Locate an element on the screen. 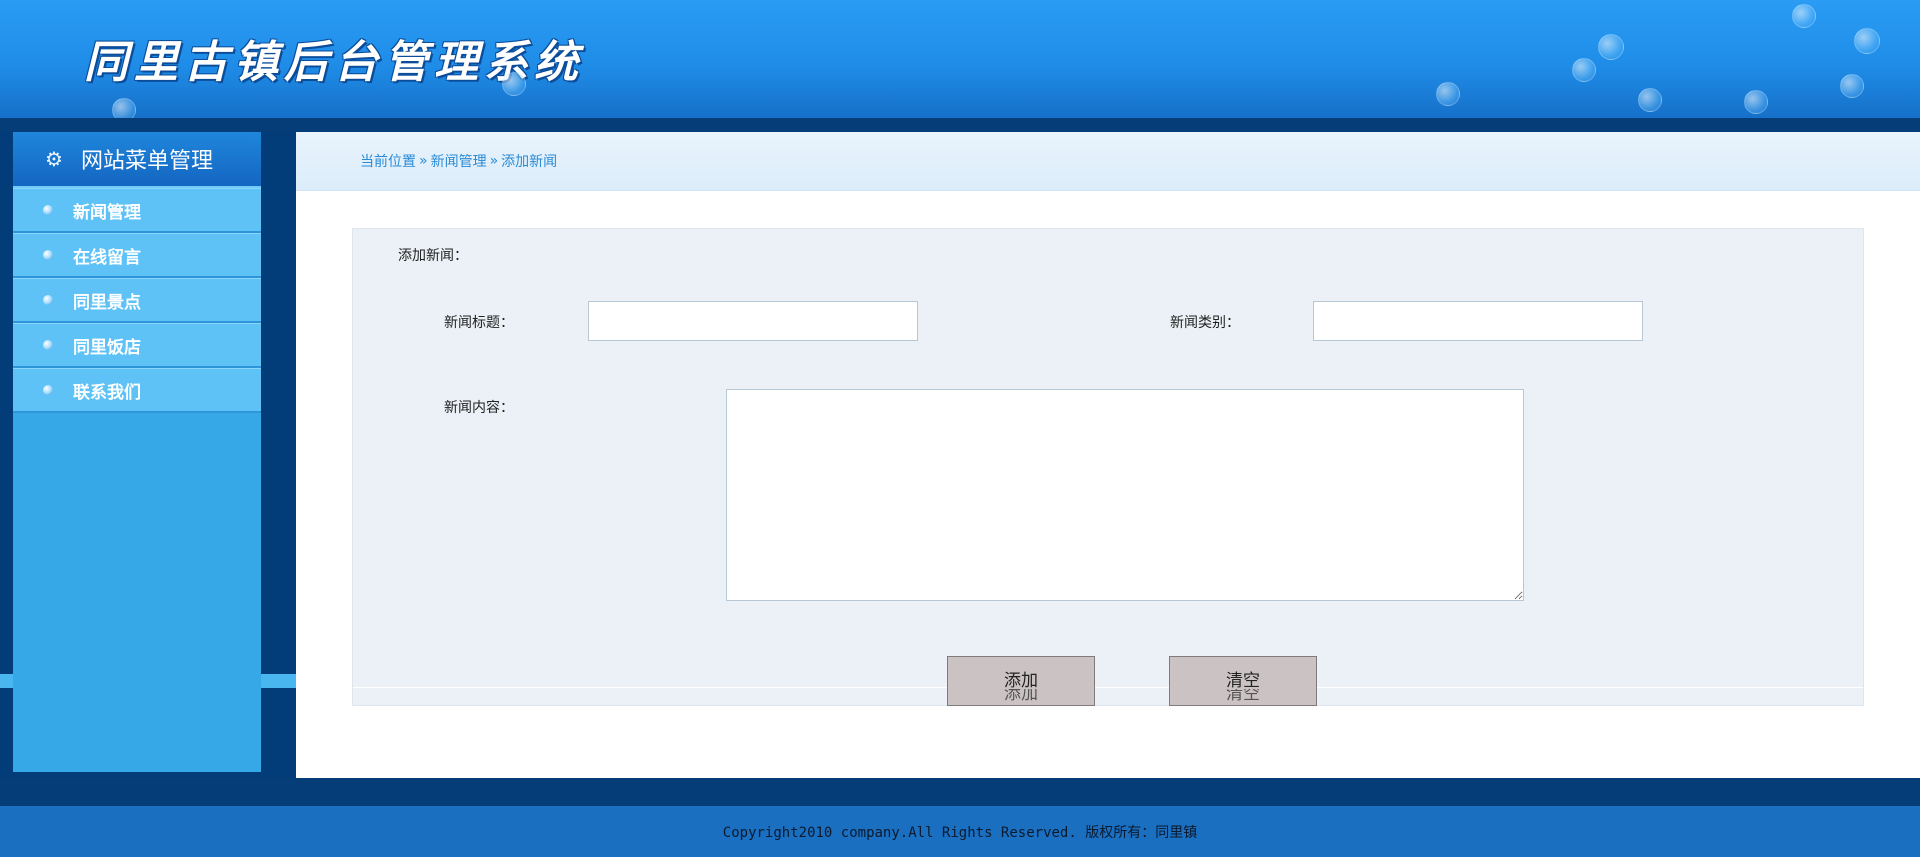 The image size is (1920, 857). header-banner: 同里古镇后台管理系统 is located at coordinates (960, 59).